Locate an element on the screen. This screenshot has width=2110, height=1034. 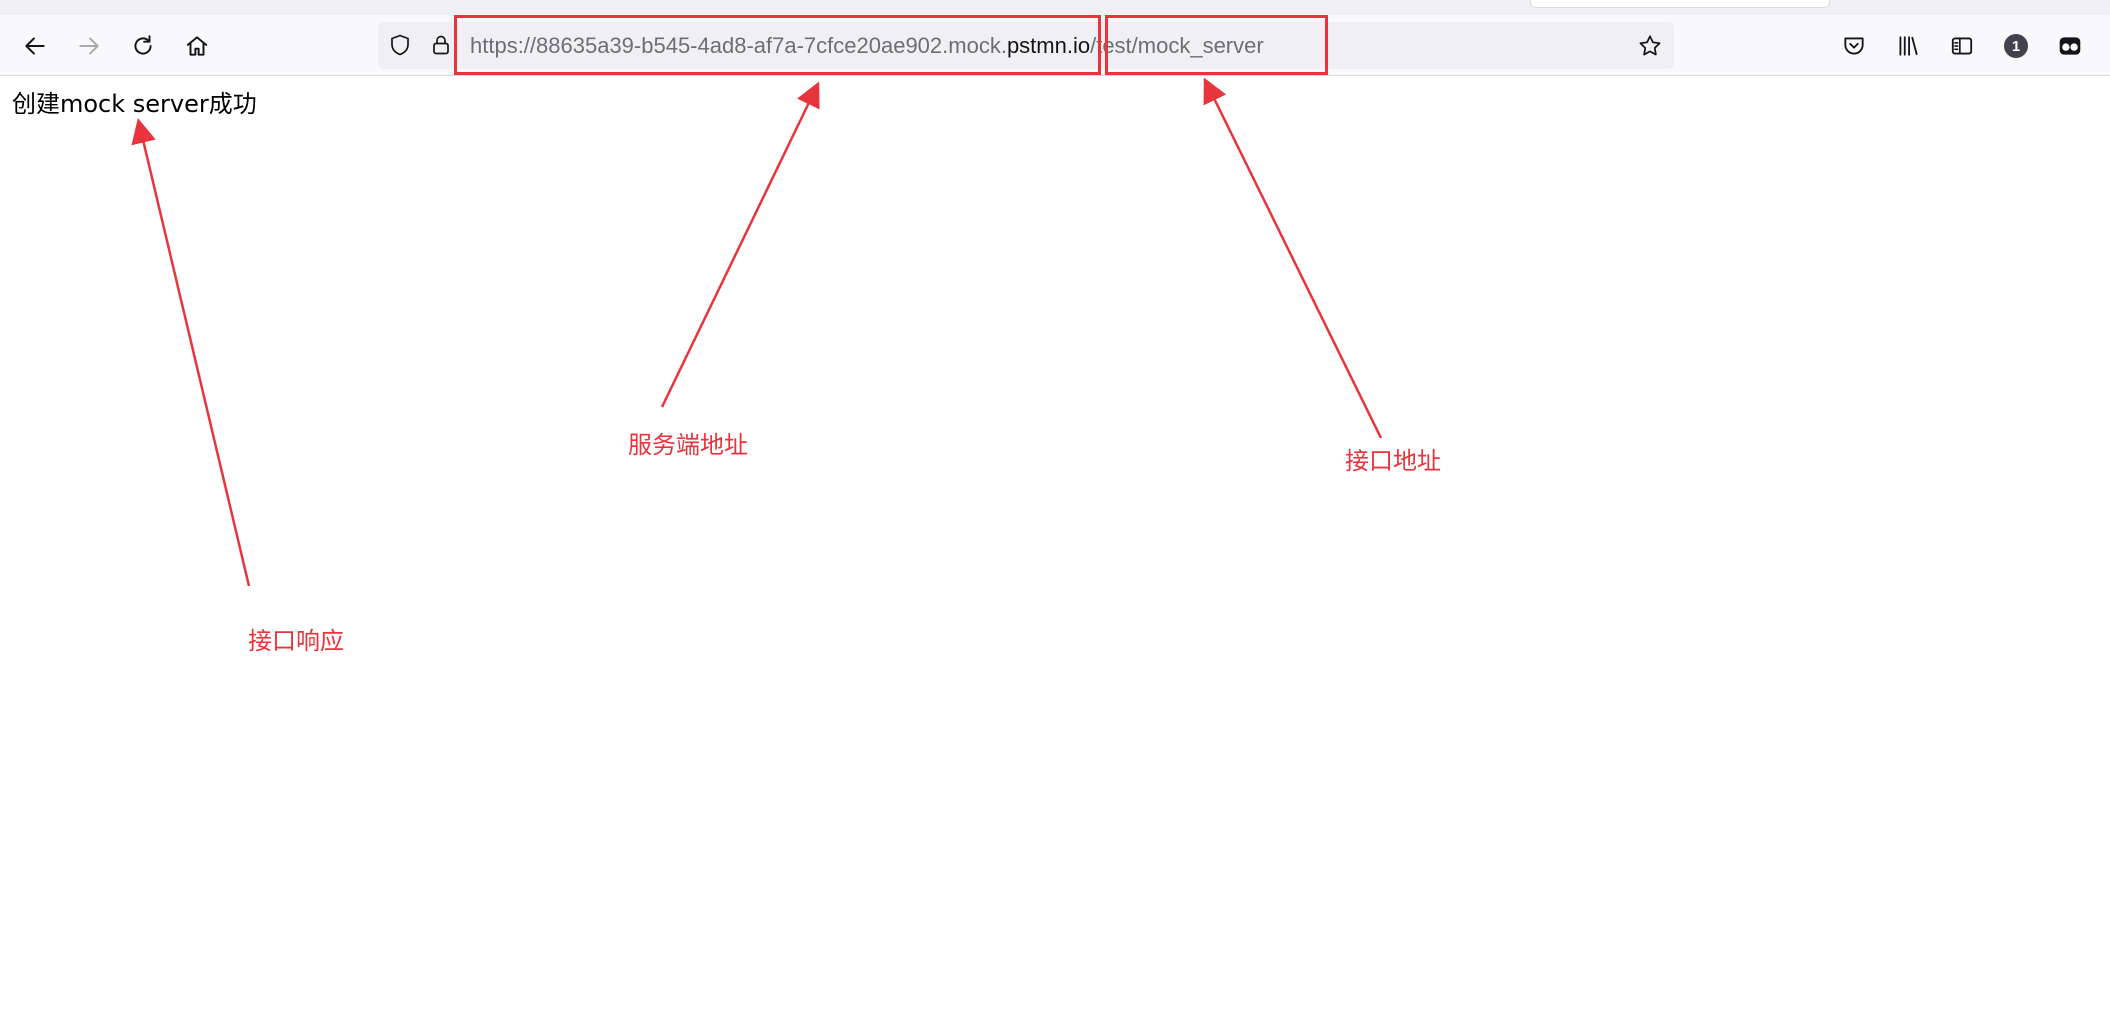
server-address-label: 服务端地址 is located at coordinates (688, 445).